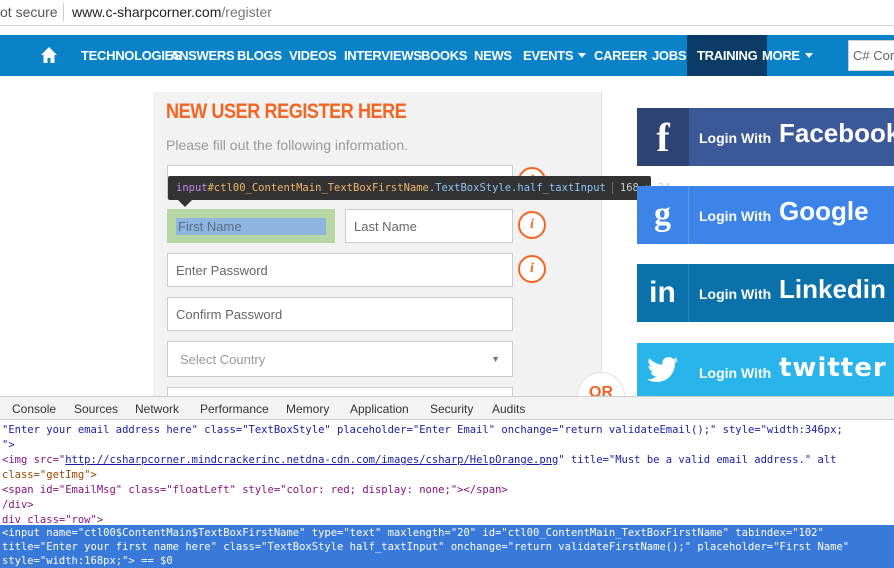 The width and height of the screenshot is (894, 568). I want to click on nav-item-events: EVENTS, so click(555, 55).